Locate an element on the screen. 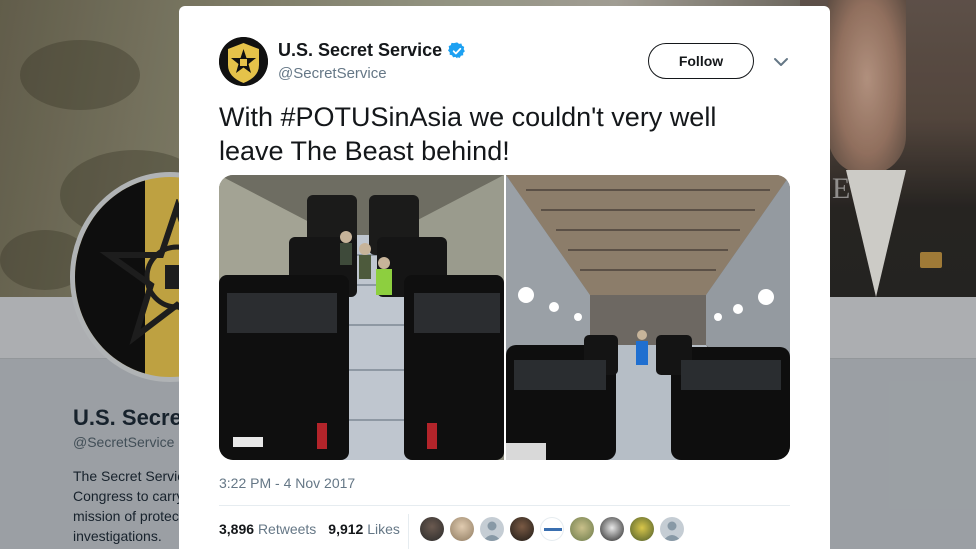 The width and height of the screenshot is (976, 549). retweets-label: Retweets is located at coordinates (287, 529).